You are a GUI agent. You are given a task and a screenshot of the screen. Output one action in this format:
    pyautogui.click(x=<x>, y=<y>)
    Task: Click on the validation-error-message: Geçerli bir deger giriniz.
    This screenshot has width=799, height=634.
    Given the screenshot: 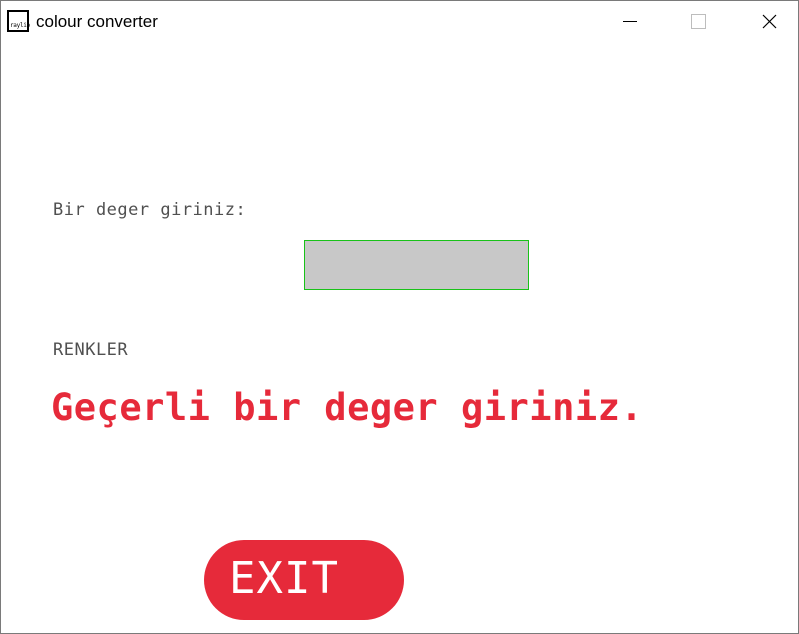 What is the action you would take?
    pyautogui.click(x=347, y=407)
    